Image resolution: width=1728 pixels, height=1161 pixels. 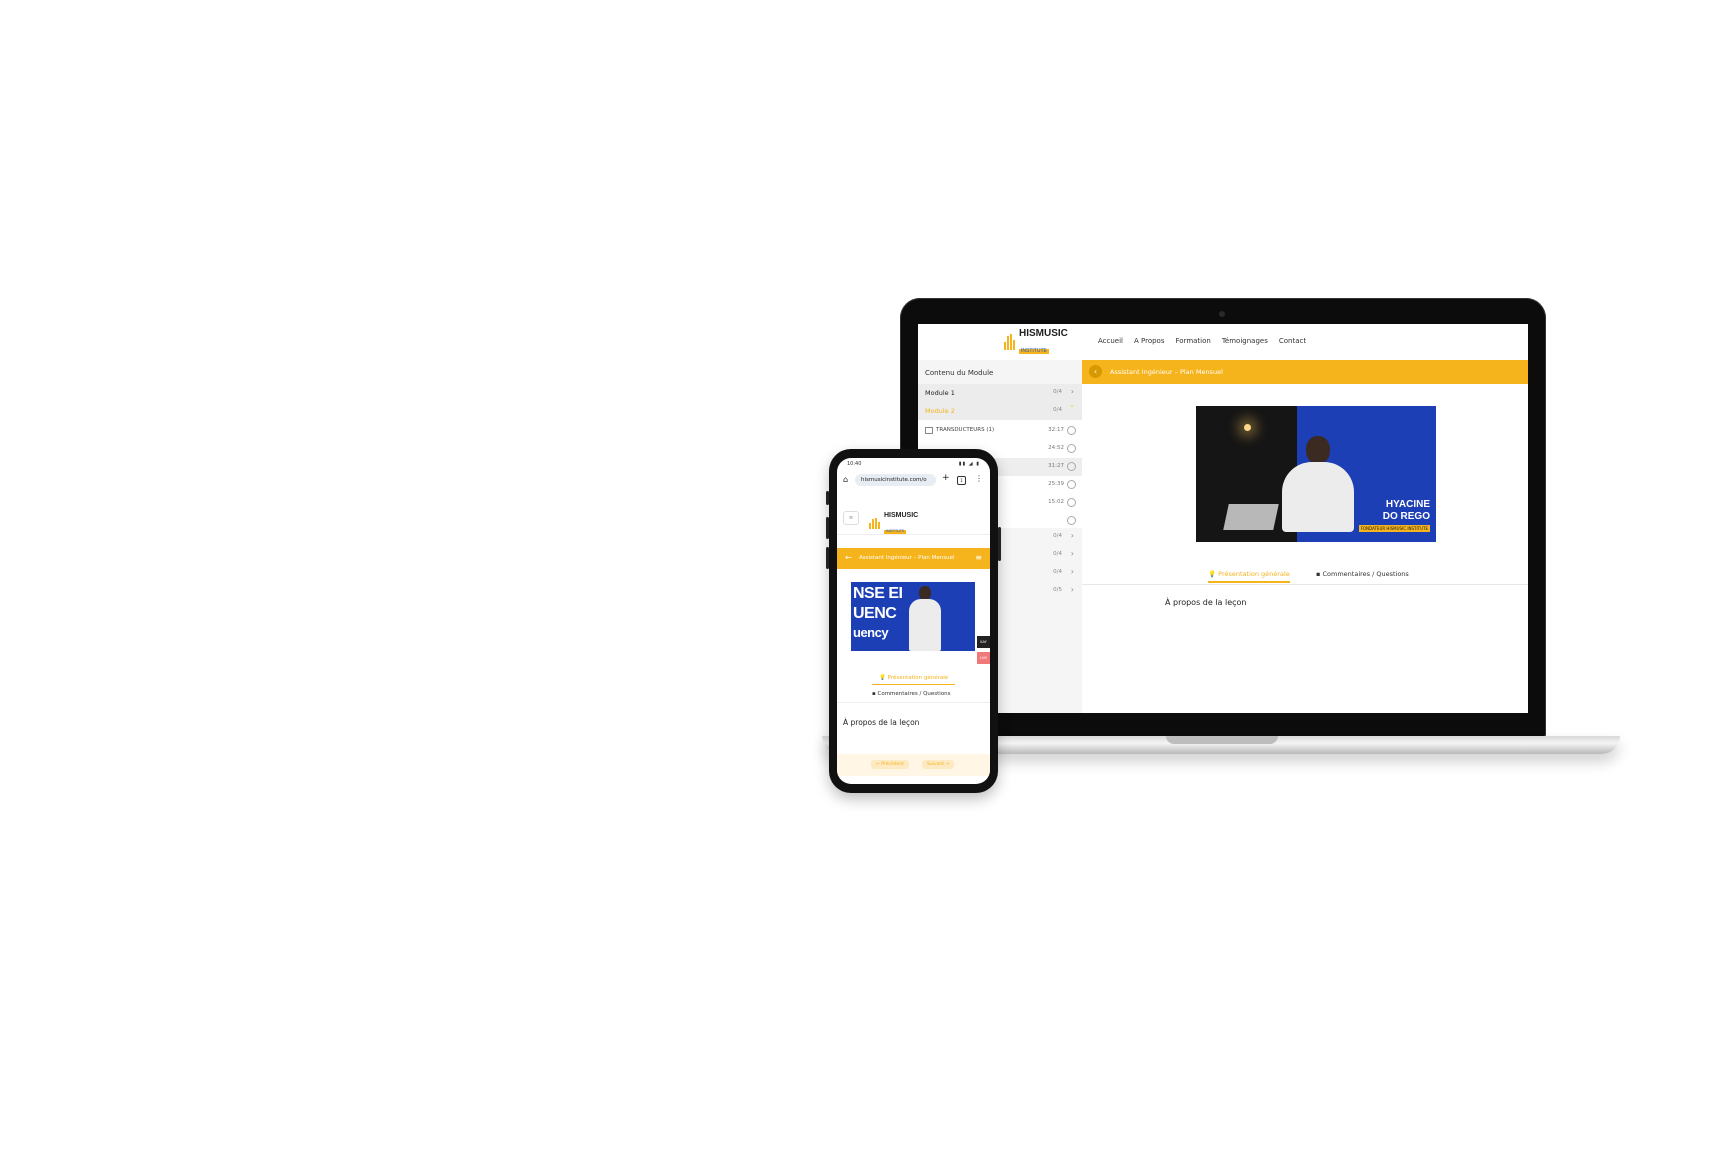 What do you see at coordinates (969, 464) in the screenshot?
I see `signal-battery-icon: ▮▮ ◢ ▮` at bounding box center [969, 464].